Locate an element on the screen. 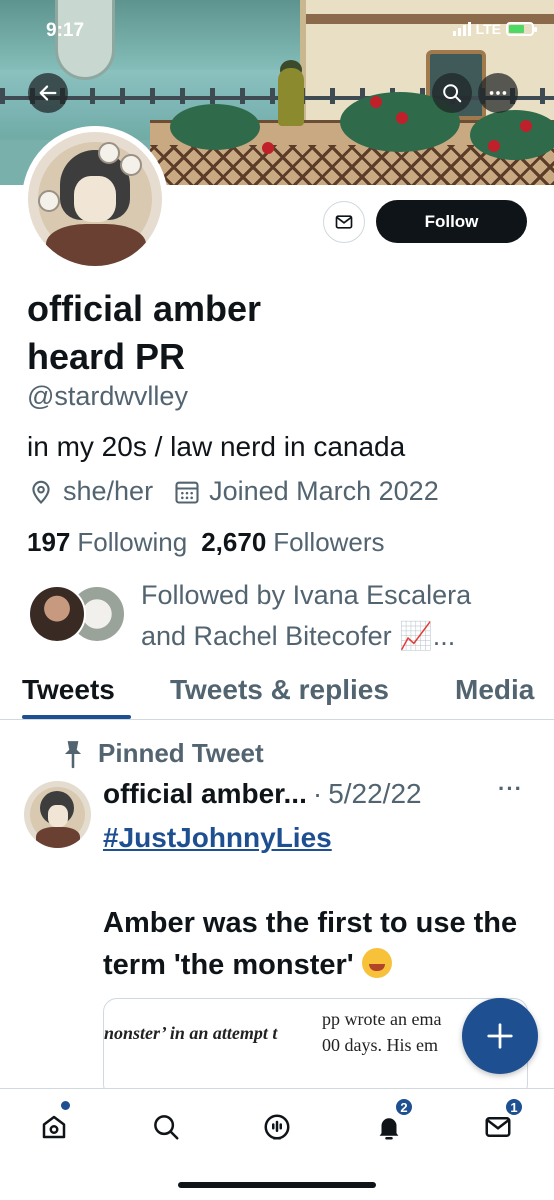  more-button is located at coordinates (498, 93).